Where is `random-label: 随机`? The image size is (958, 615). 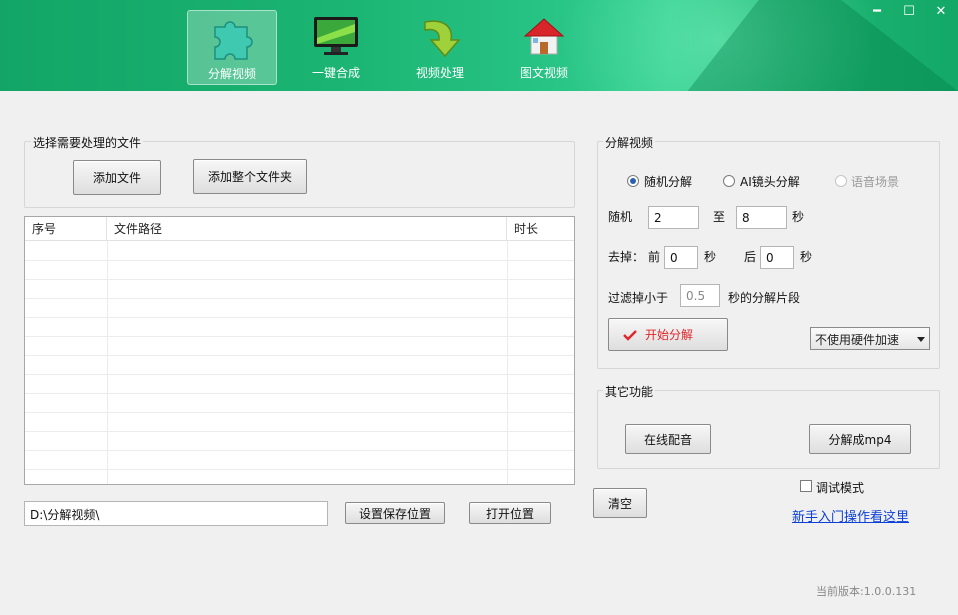 random-label: 随机 is located at coordinates (620, 217).